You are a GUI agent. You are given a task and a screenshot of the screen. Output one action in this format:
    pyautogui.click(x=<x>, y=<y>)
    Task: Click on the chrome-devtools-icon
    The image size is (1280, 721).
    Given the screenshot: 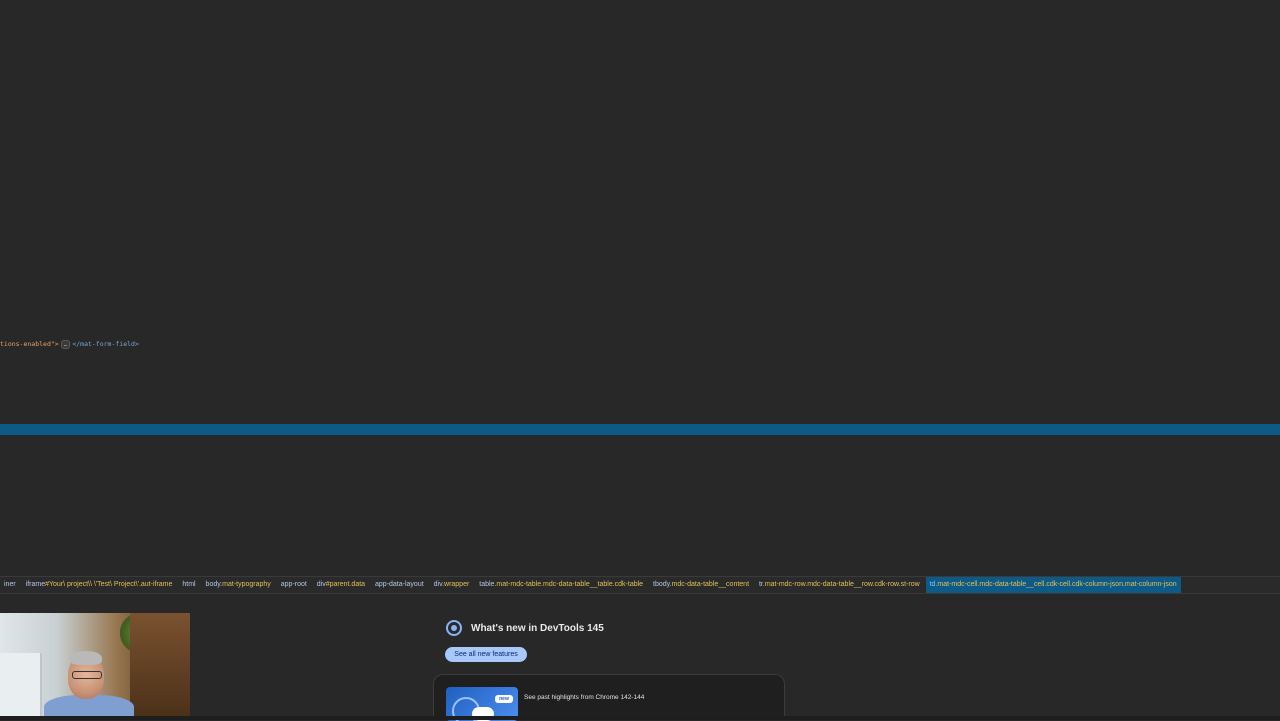 What is the action you would take?
    pyautogui.click(x=454, y=628)
    